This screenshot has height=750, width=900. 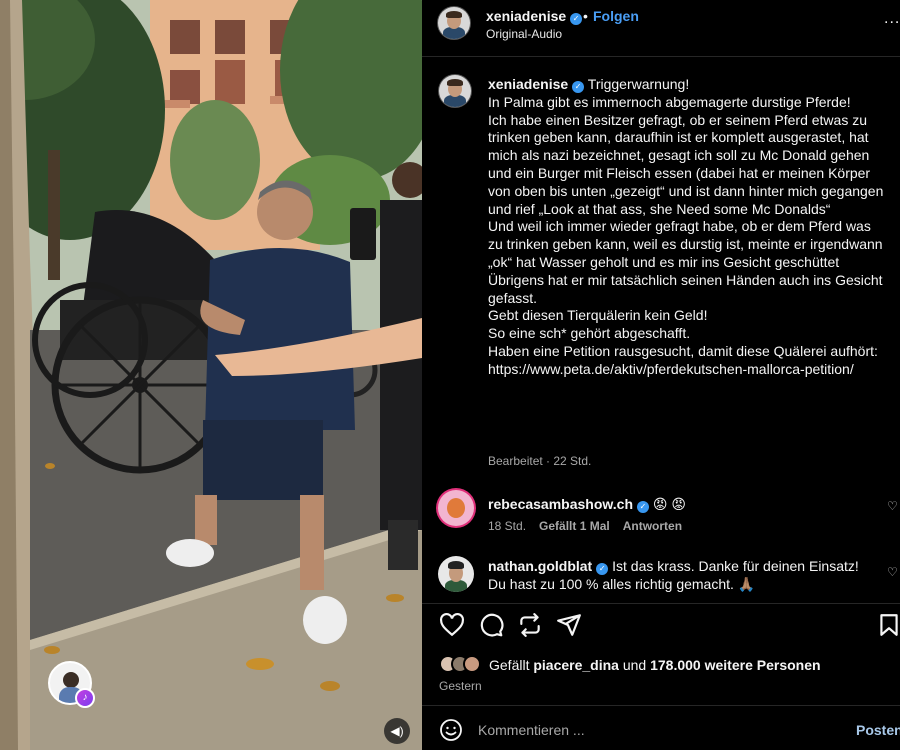 I want to click on emoji-icon, so click(x=451, y=730).